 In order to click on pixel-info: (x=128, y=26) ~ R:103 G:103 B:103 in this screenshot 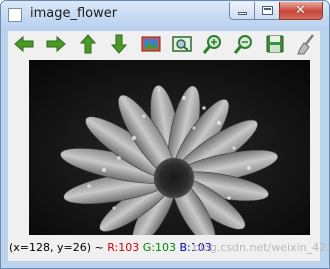, I will do `click(110, 247)`.